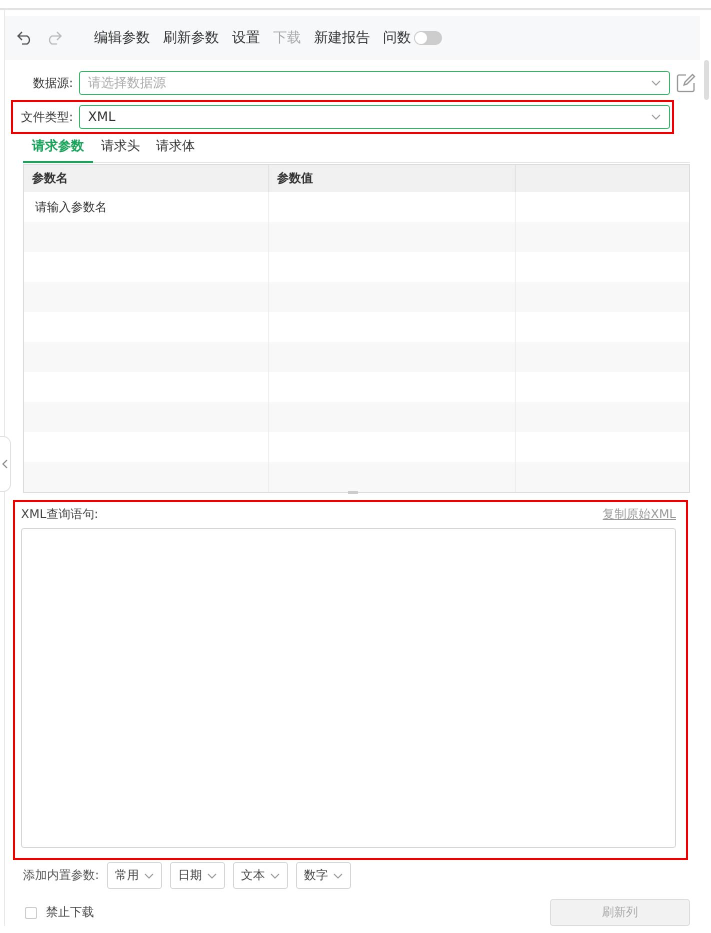  Describe the element at coordinates (353, 492) in the screenshot. I see `resize-grip` at that location.